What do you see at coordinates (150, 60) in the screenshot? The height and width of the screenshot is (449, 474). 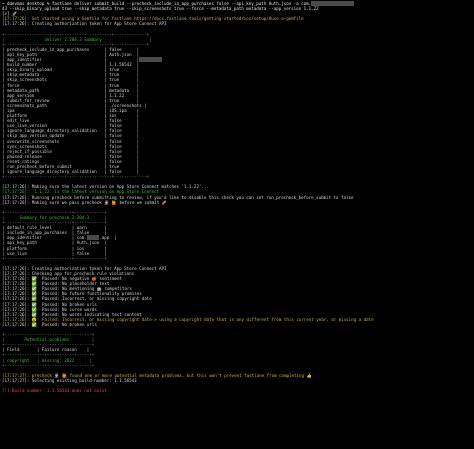 I see `redacted-block: xxxxxxxxx` at bounding box center [150, 60].